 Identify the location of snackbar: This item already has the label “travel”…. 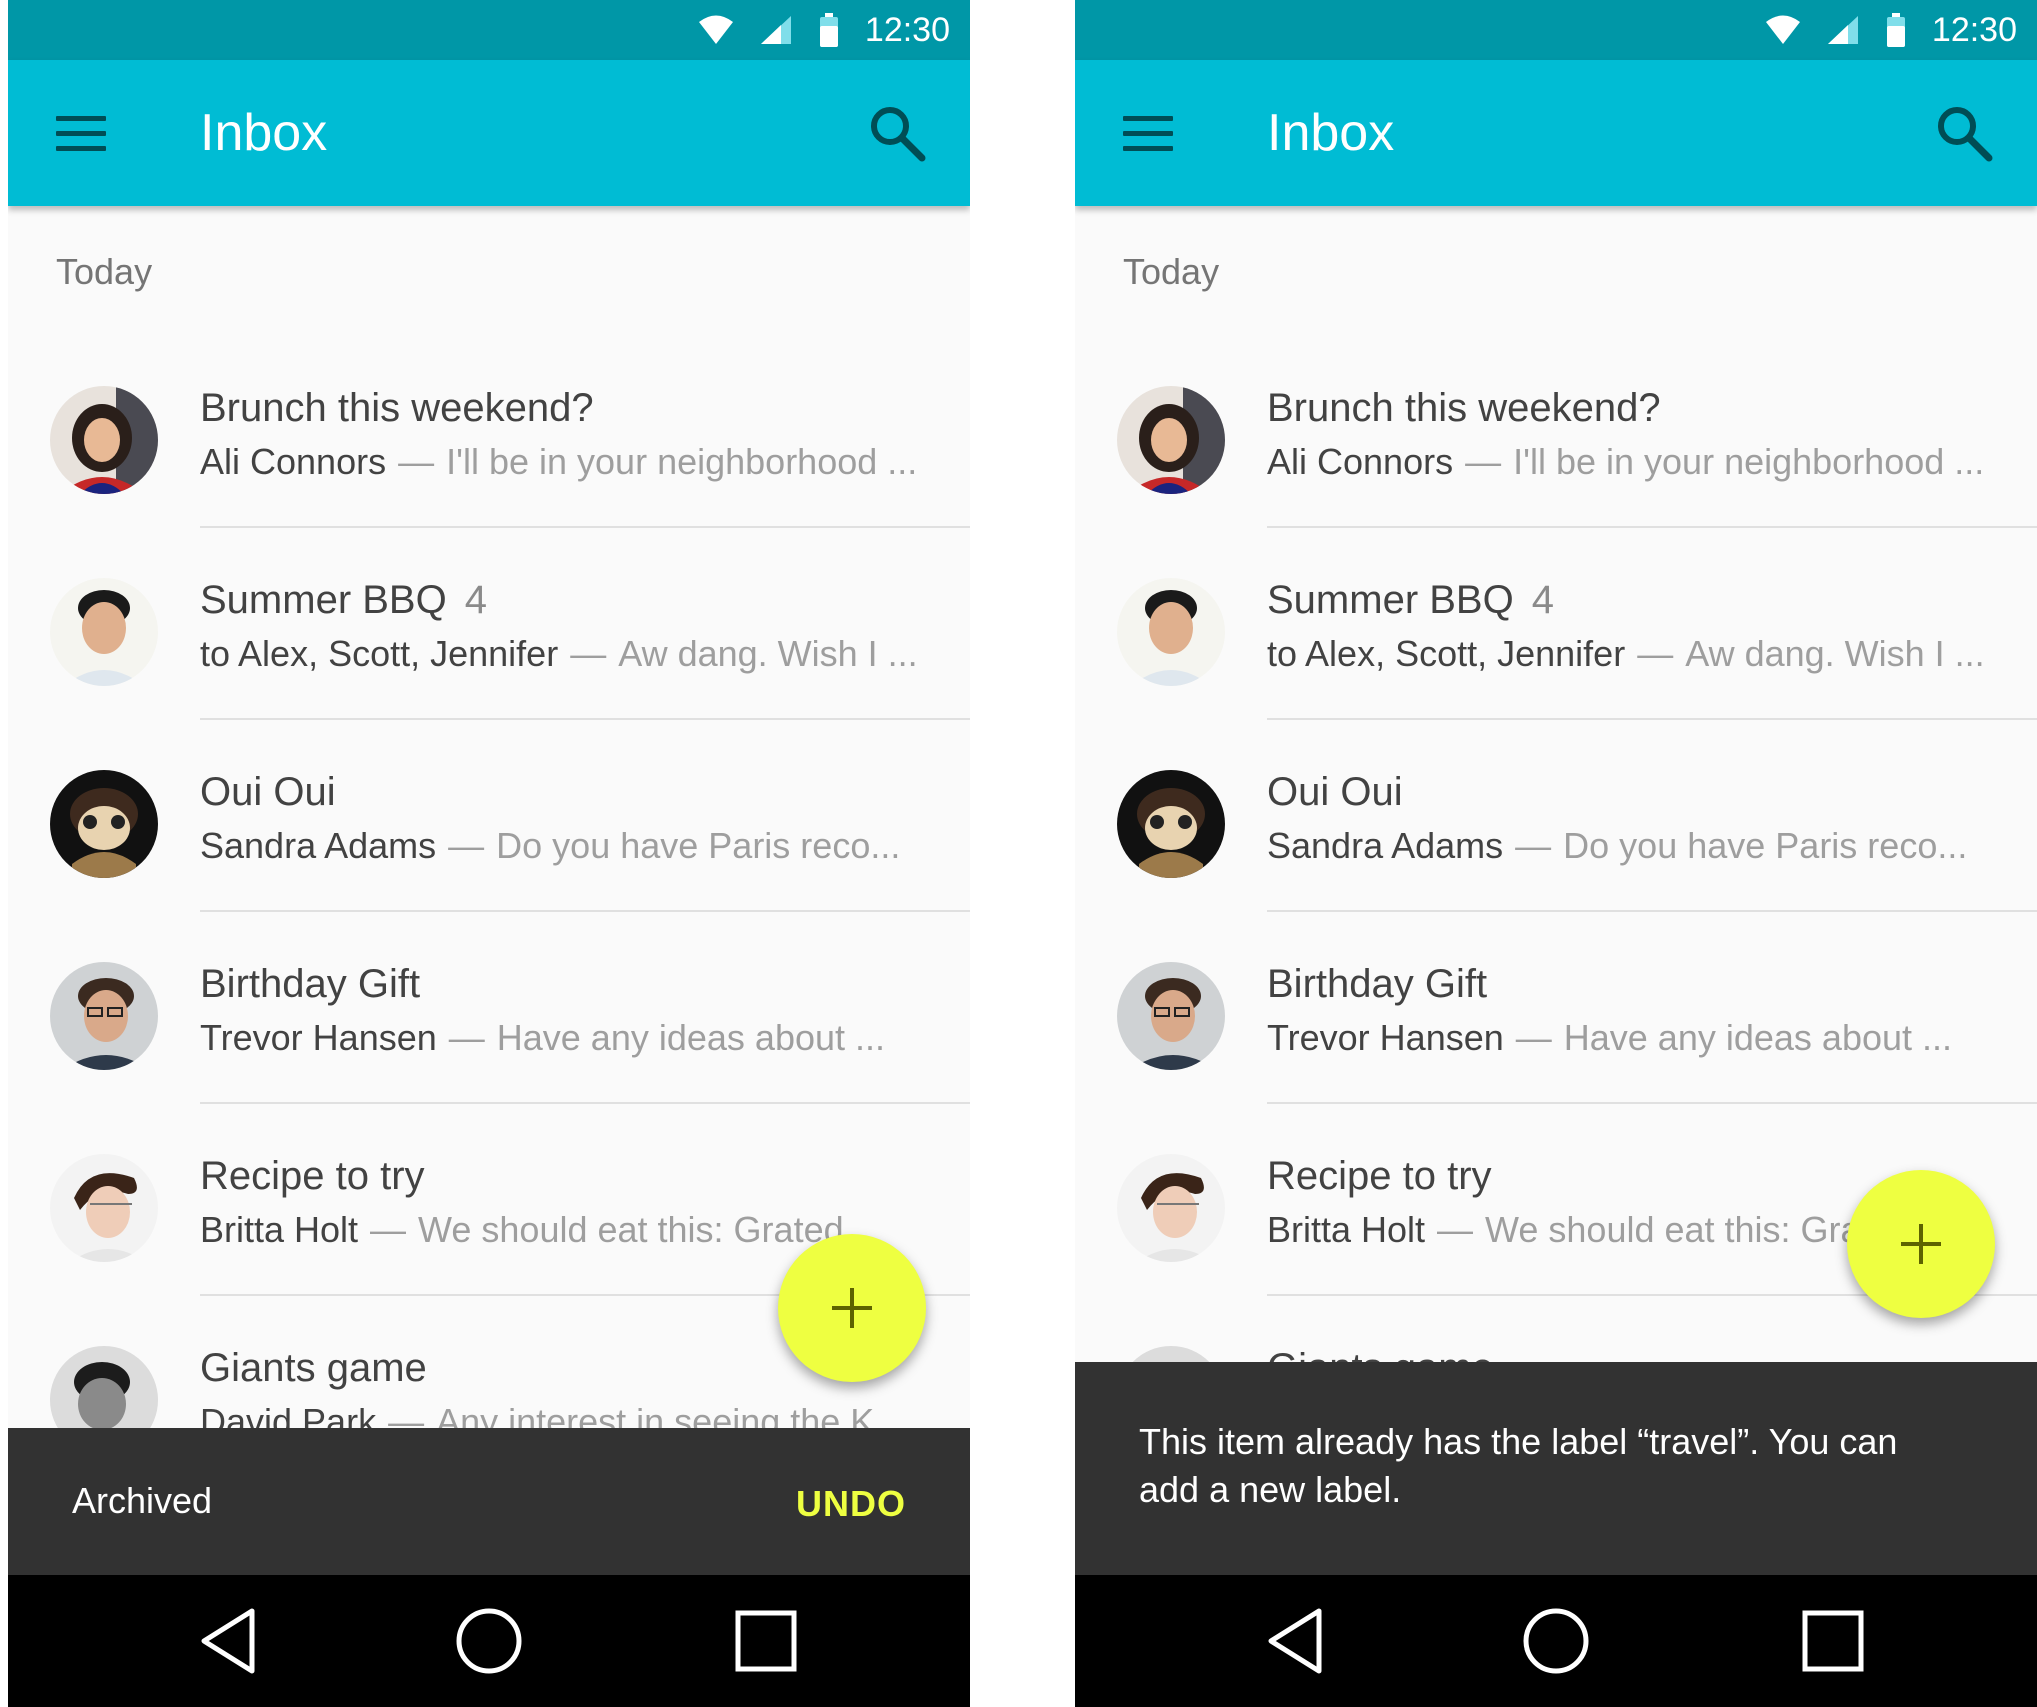
(1556, 1468).